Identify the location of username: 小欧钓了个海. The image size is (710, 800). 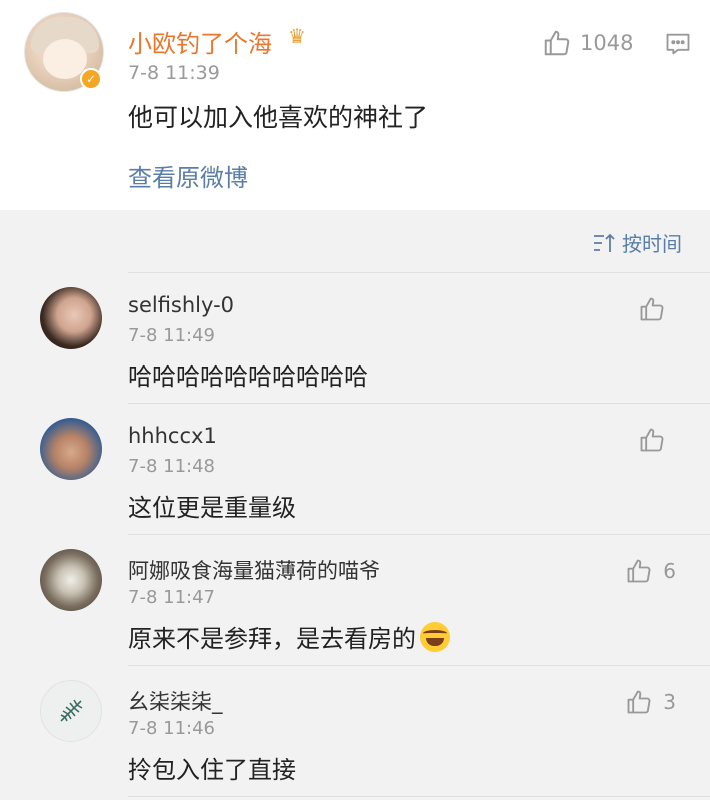
(200, 41).